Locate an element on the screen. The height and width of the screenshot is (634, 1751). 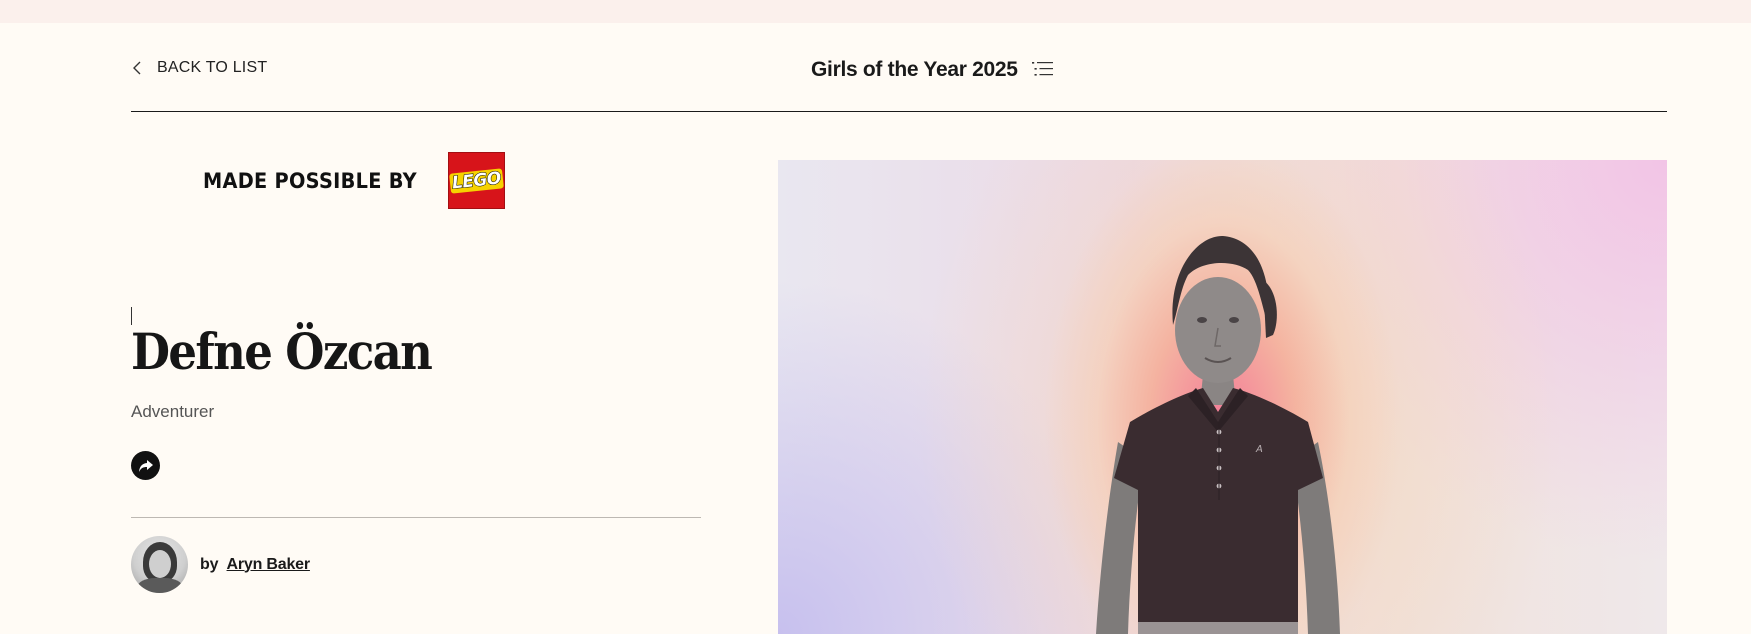
back-to-list-label: BACK TO LIST is located at coordinates (212, 67).